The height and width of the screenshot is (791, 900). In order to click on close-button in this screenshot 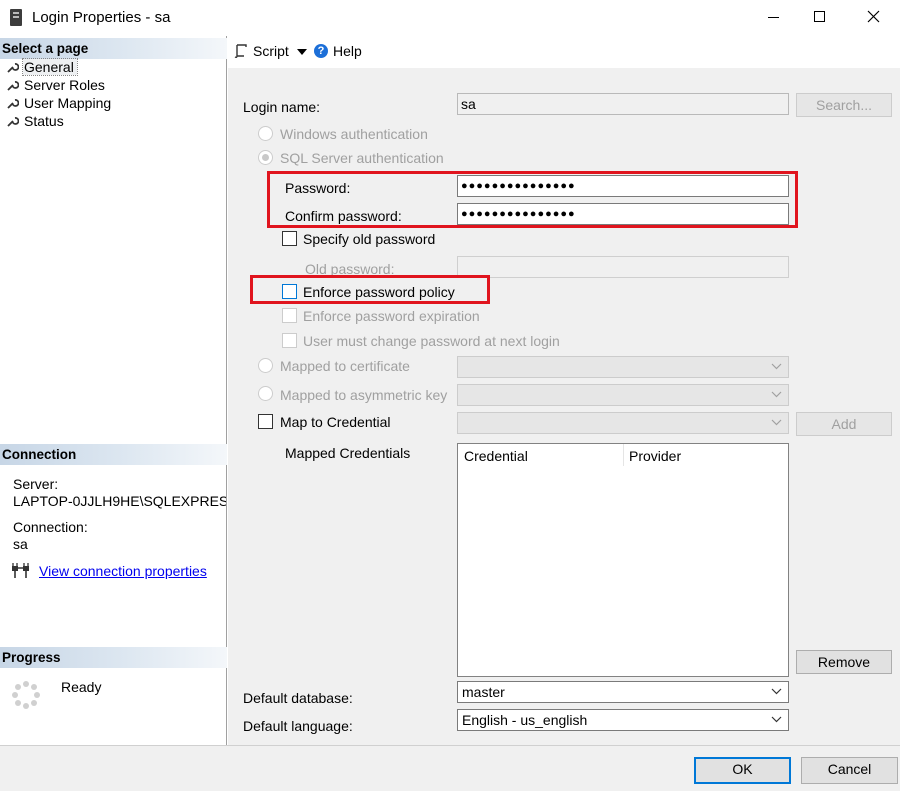, I will do `click(873, 17)`.